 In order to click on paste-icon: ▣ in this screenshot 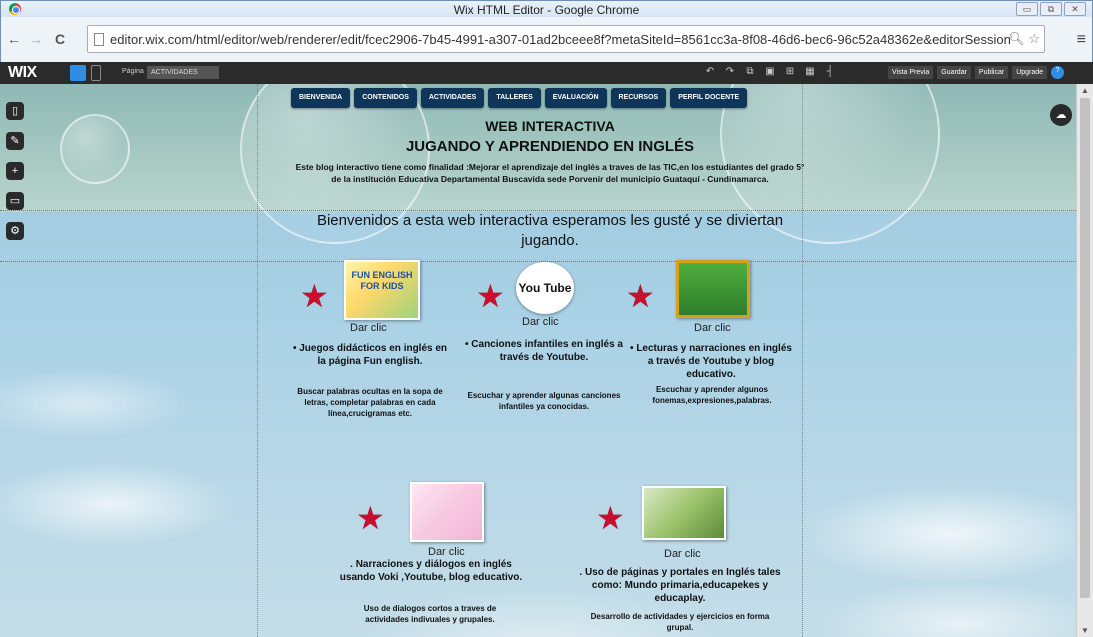, I will do `click(770, 71)`.